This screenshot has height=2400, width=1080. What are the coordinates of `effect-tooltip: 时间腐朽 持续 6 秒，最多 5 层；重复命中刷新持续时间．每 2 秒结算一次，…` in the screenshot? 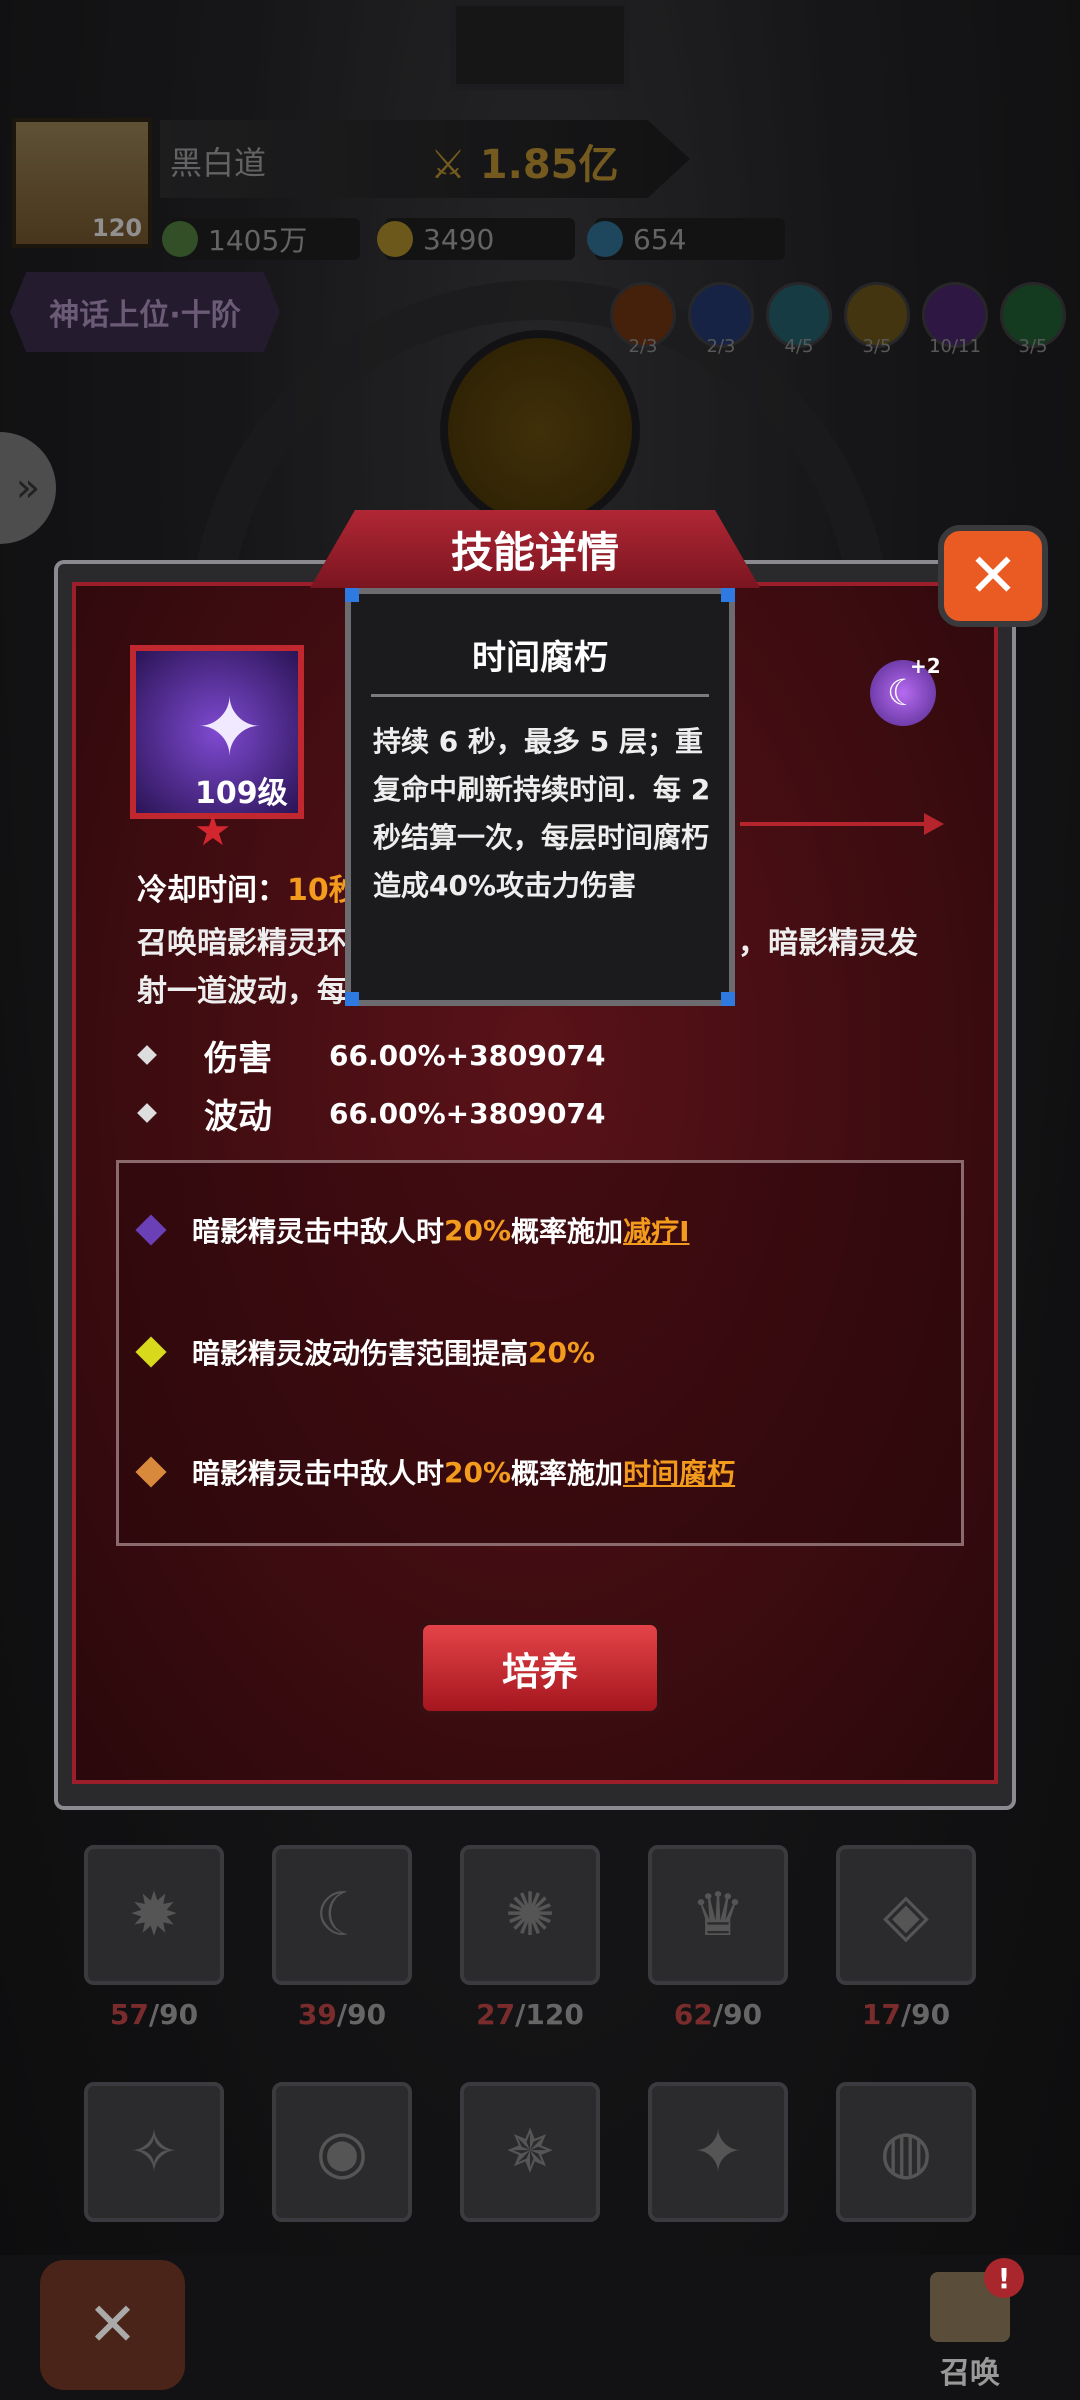 It's located at (540, 797).